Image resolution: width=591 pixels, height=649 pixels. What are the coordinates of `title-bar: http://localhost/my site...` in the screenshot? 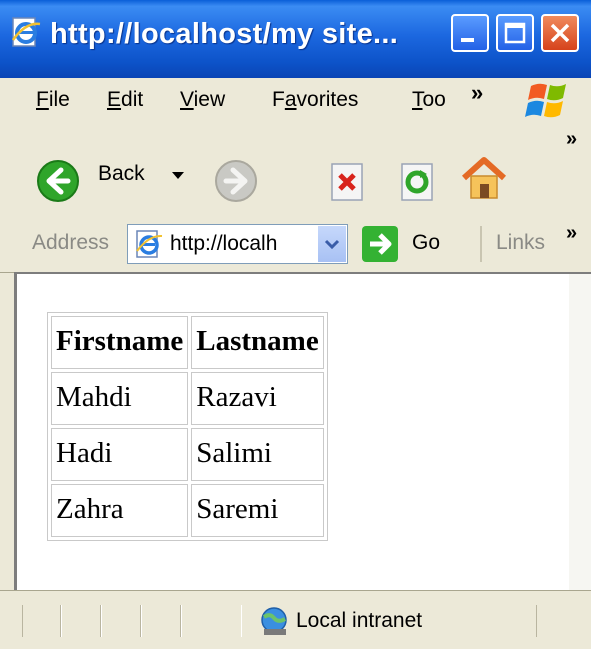 It's located at (295, 39).